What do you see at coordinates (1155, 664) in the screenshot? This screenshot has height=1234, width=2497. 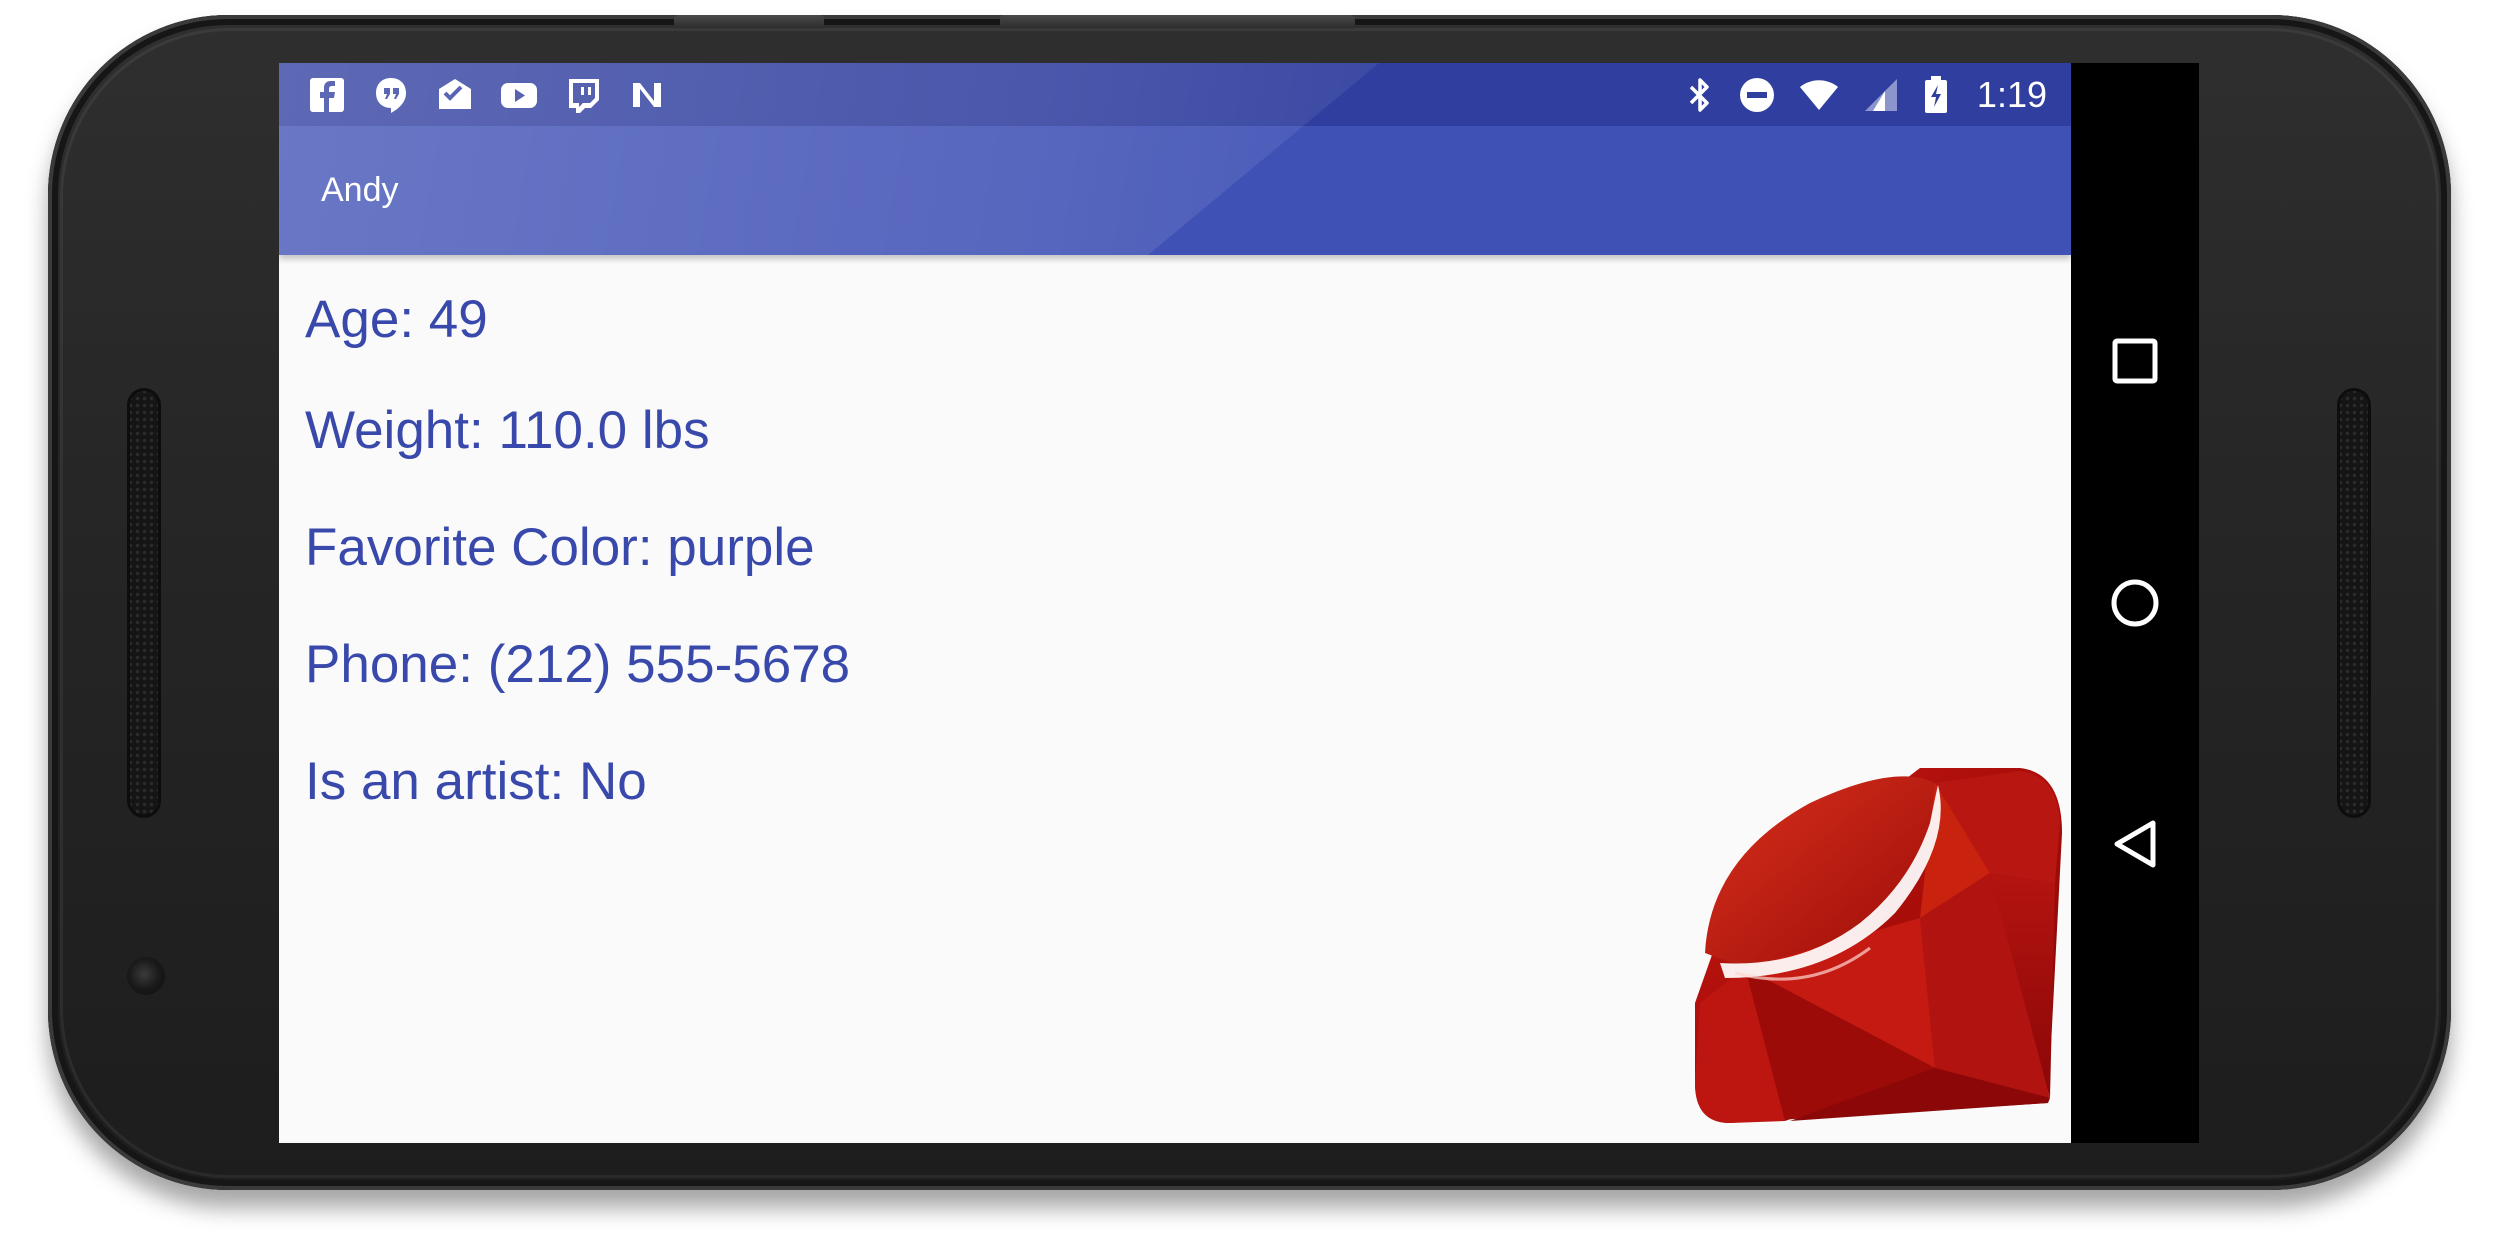 I see `phone-row: Phone (212) 555-5678` at bounding box center [1155, 664].